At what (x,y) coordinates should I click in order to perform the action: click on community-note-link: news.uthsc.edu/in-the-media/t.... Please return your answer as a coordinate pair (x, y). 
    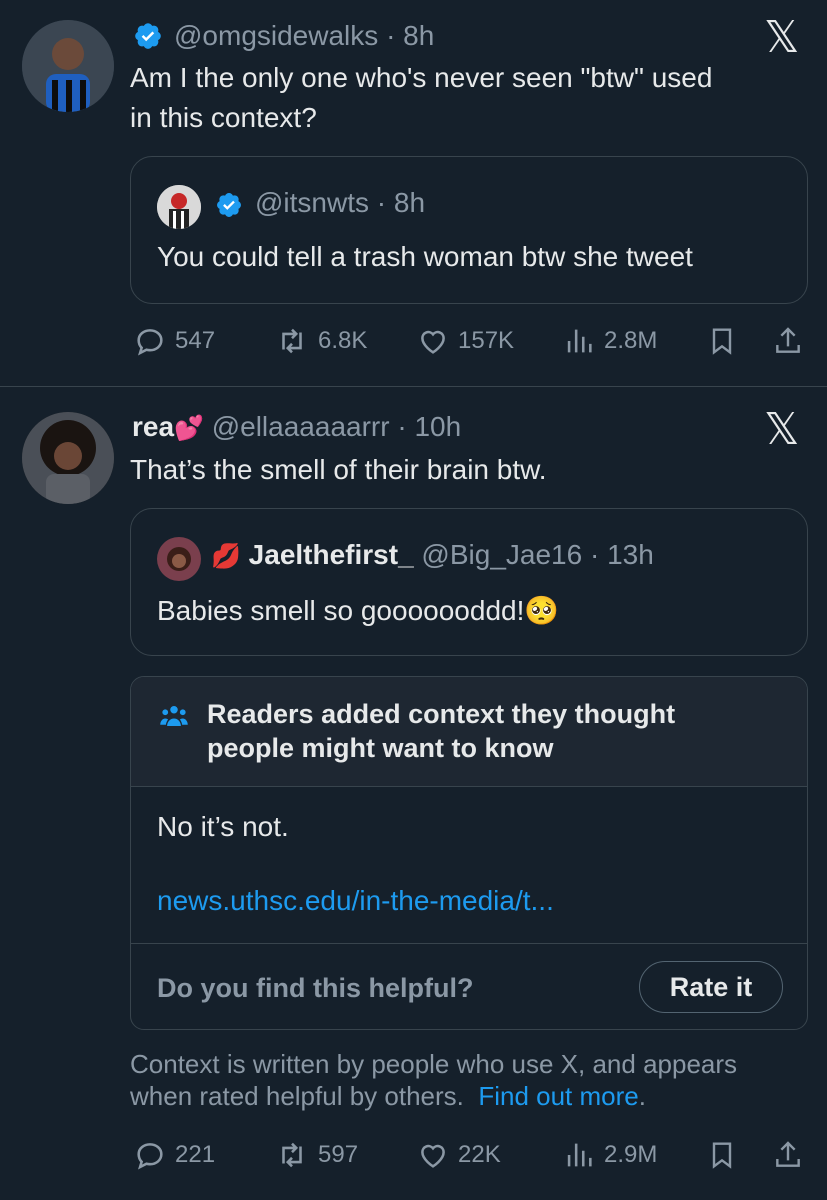
    Looking at the image, I should click on (355, 901).